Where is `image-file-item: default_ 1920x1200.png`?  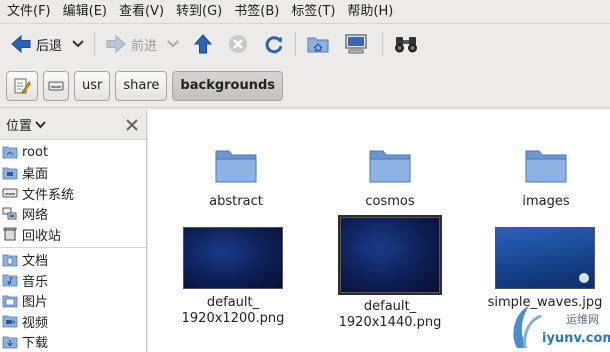
image-file-item: default_ 1920x1200.png is located at coordinates (233, 277).